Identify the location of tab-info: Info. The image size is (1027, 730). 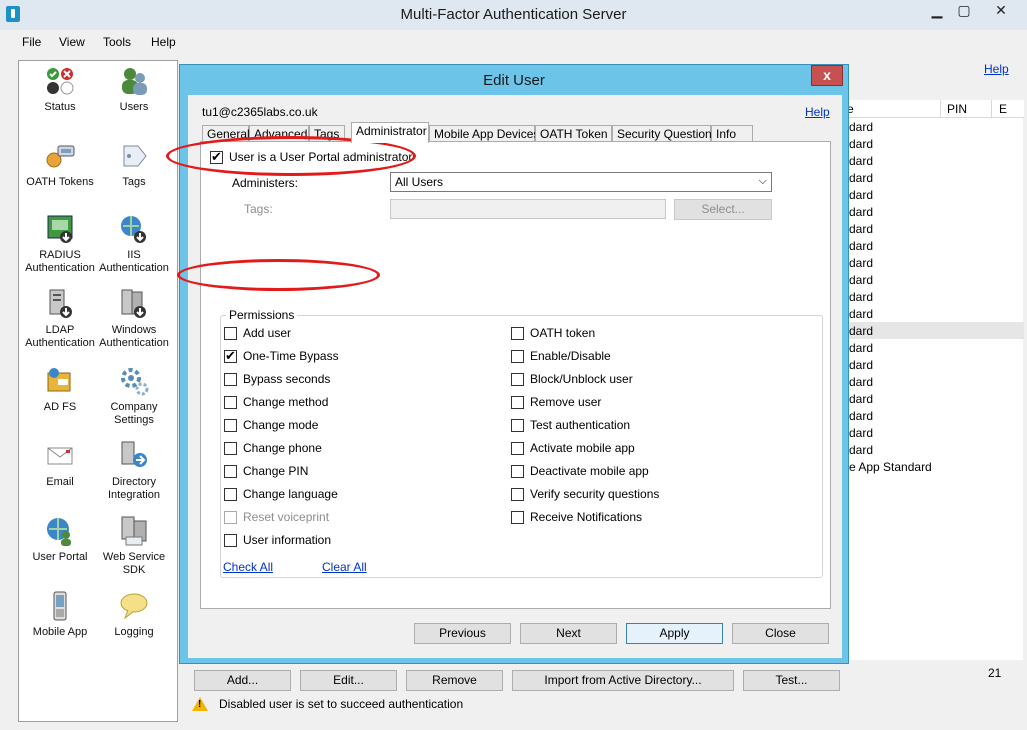
(732, 133).